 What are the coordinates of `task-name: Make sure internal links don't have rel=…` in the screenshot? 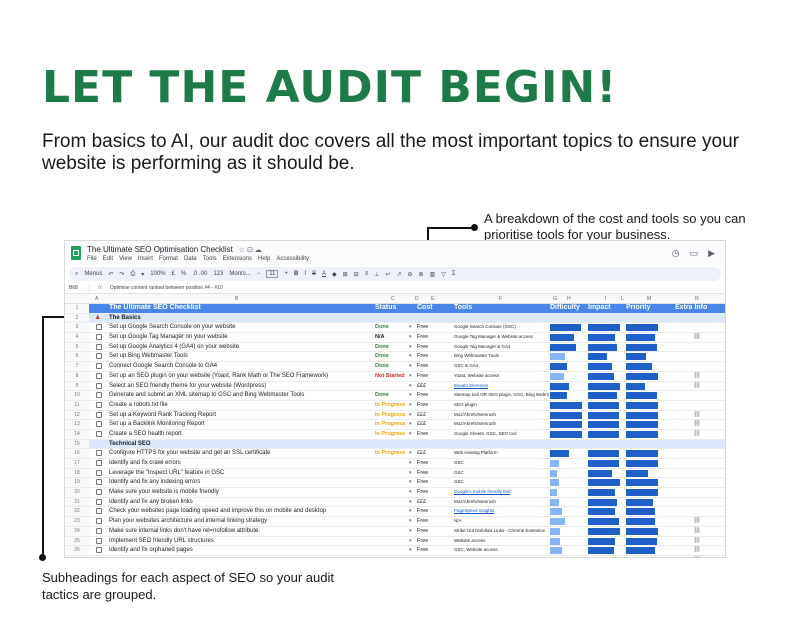 It's located at (241, 531).